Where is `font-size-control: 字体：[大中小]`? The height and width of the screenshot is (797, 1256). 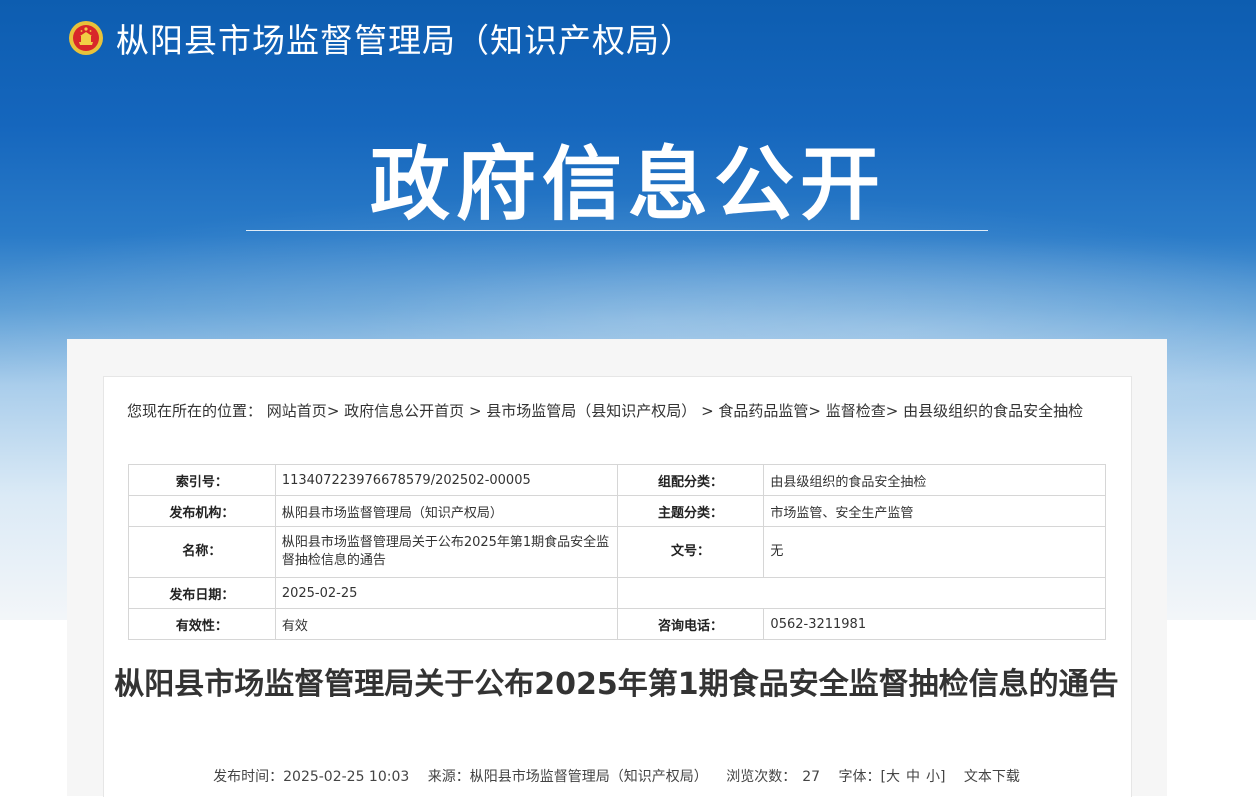 font-size-control: 字体：[大中小] is located at coordinates (891, 777).